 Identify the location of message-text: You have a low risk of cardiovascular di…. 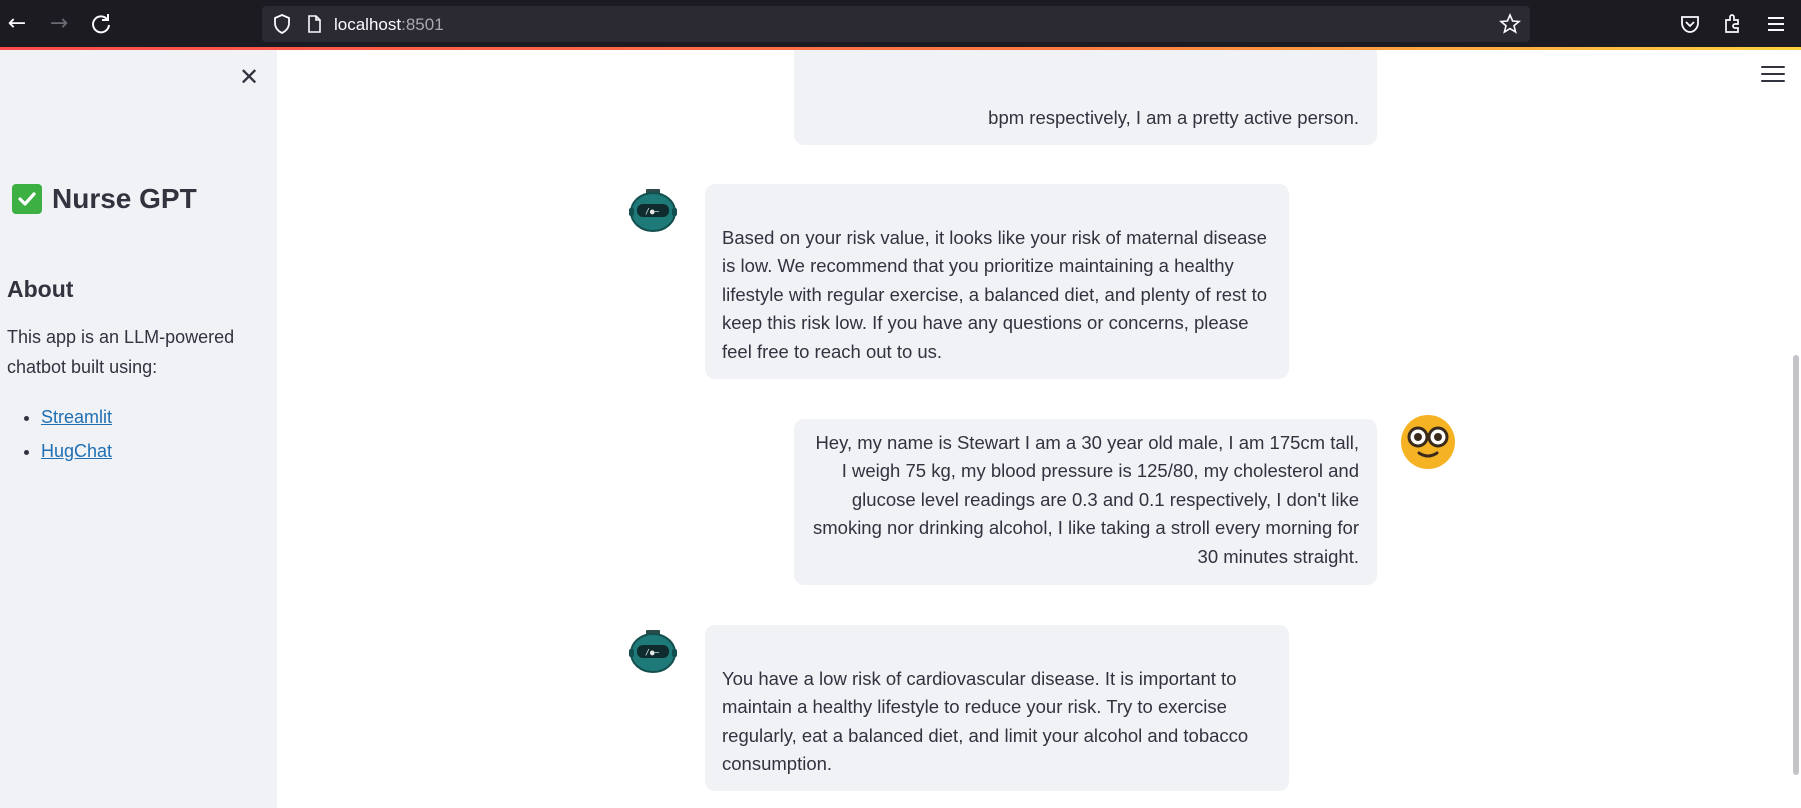
(985, 721).